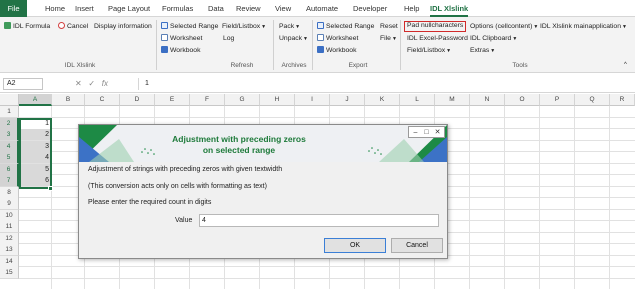 Image resolution: width=635 pixels, height=289 pixels. I want to click on field-listbox-dropdown: Field/Listbox▼, so click(244, 27).